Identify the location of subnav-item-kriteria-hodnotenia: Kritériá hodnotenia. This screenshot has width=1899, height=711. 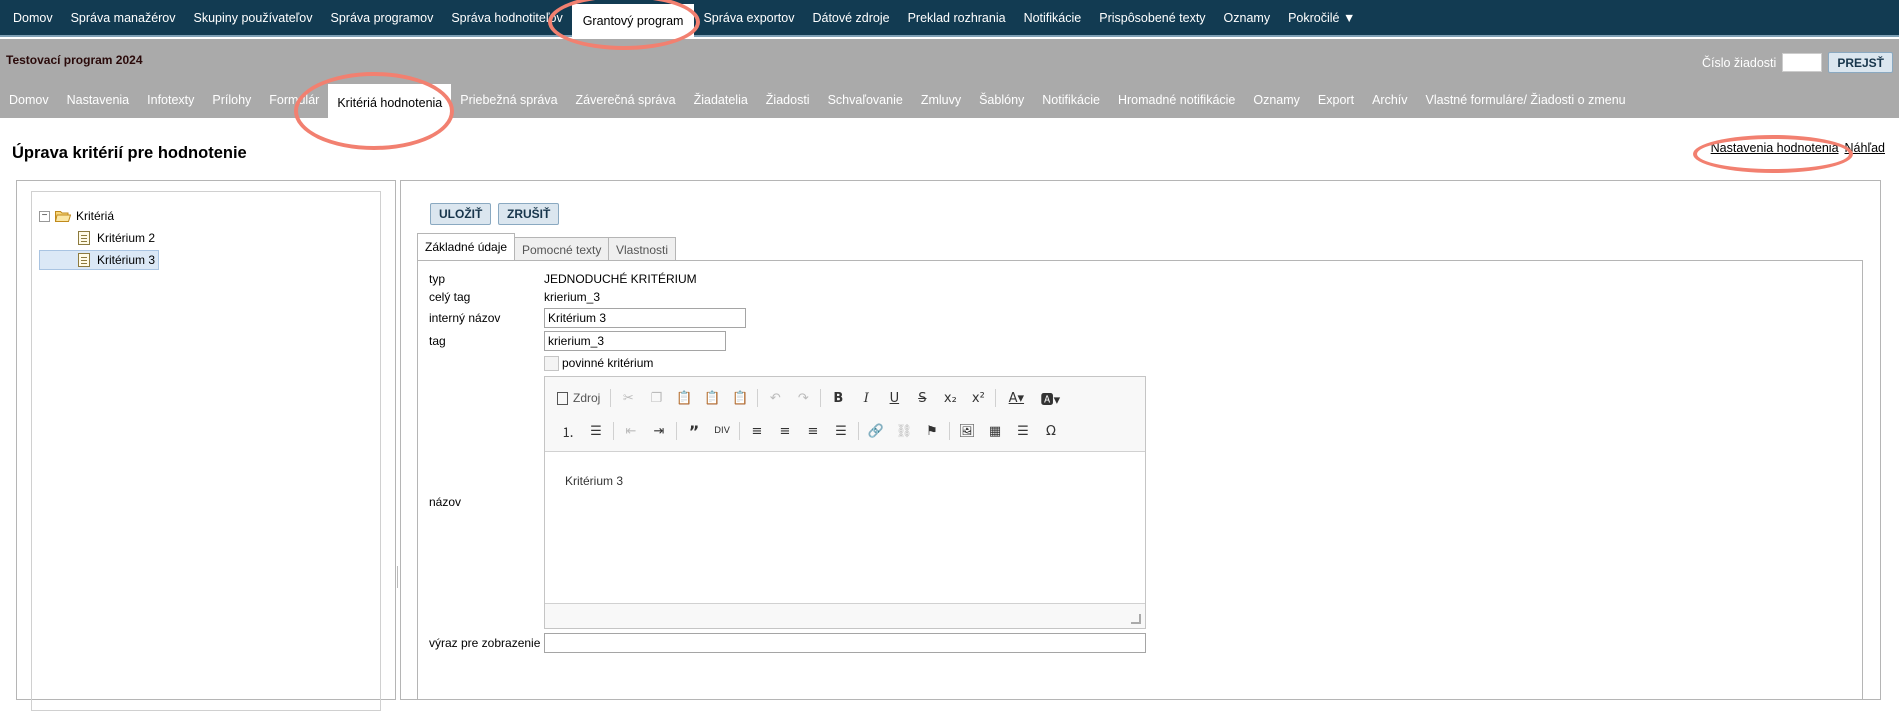
(390, 102).